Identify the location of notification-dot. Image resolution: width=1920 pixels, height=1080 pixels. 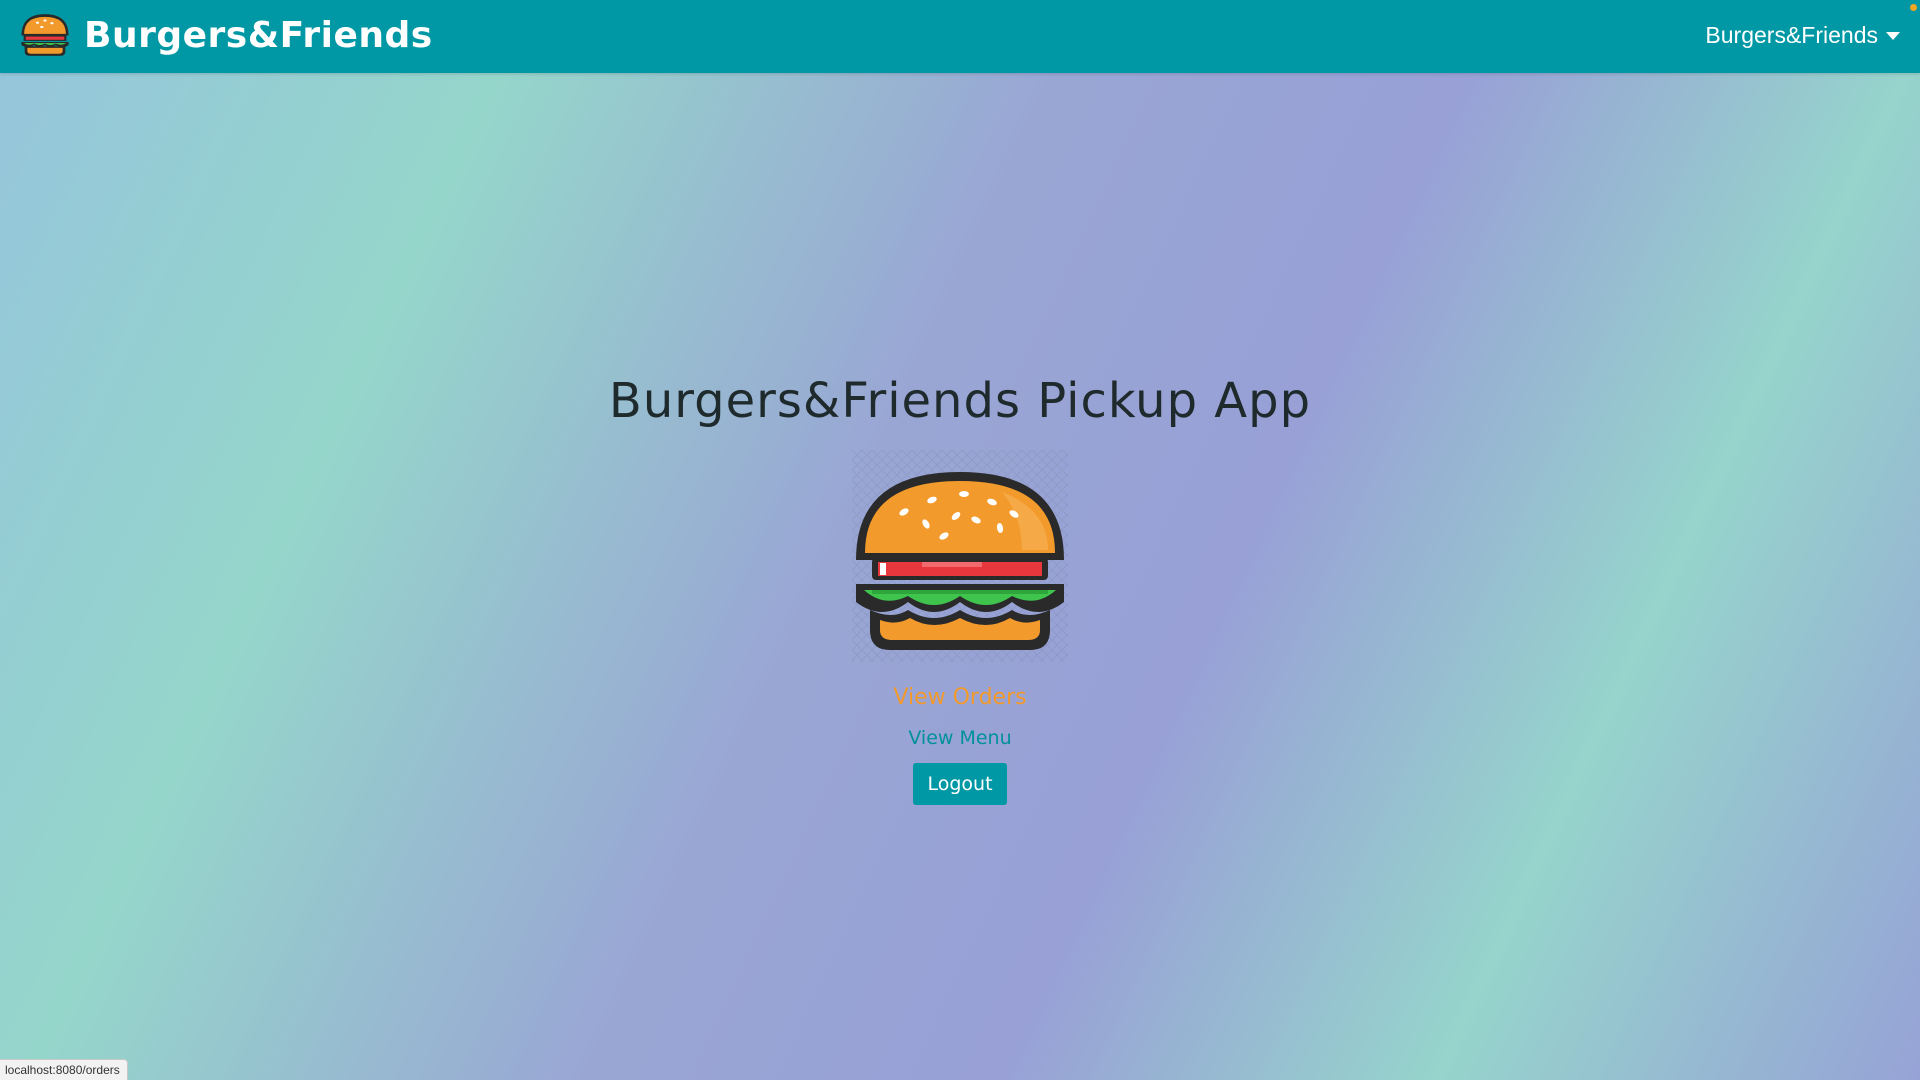
(1913, 7).